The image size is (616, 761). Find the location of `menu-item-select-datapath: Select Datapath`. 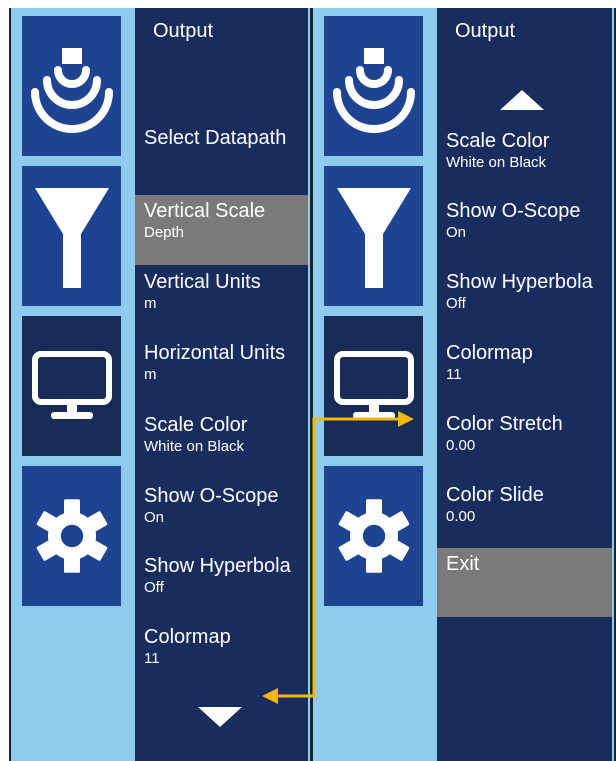

menu-item-select-datapath: Select Datapath is located at coordinates (221, 141).